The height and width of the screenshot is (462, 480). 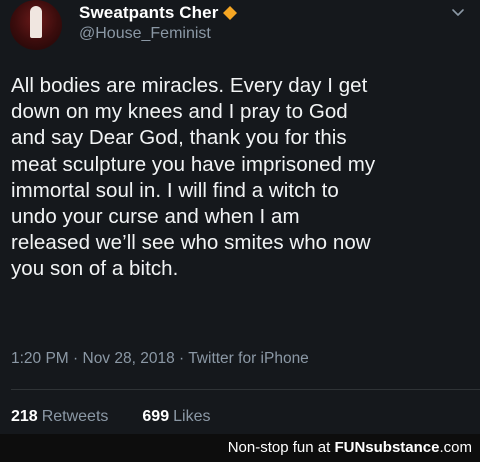 What do you see at coordinates (36, 22) in the screenshot?
I see `avatar-figure` at bounding box center [36, 22].